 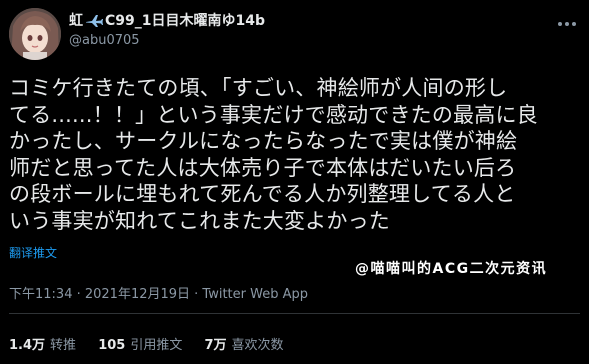 I want to click on likes-stat: 7万 喜欢次数, so click(x=243, y=343).